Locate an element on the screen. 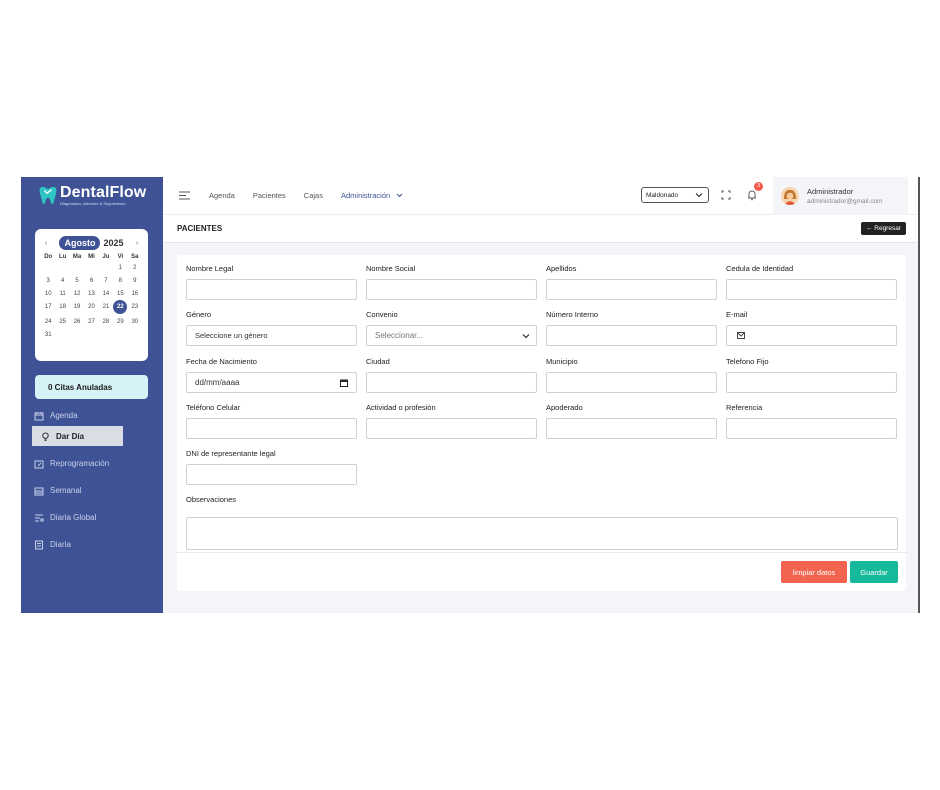  notification-count-badge: 3 is located at coordinates (758, 186).